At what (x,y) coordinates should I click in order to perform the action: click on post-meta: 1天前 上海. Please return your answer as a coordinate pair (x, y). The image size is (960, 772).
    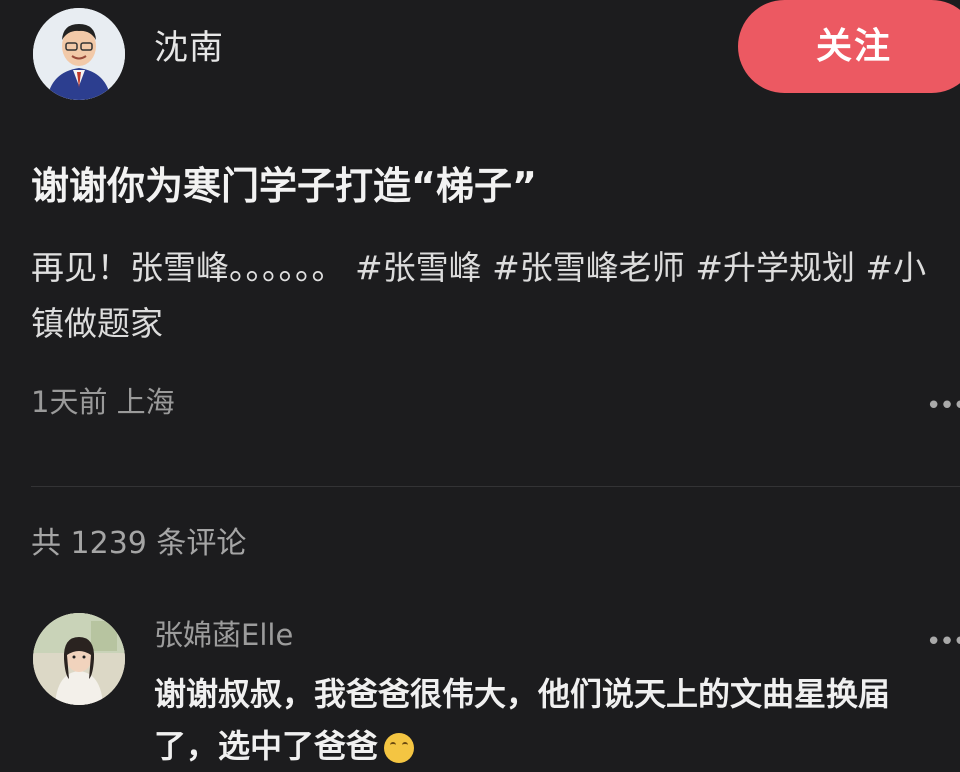
    Looking at the image, I should click on (103, 402).